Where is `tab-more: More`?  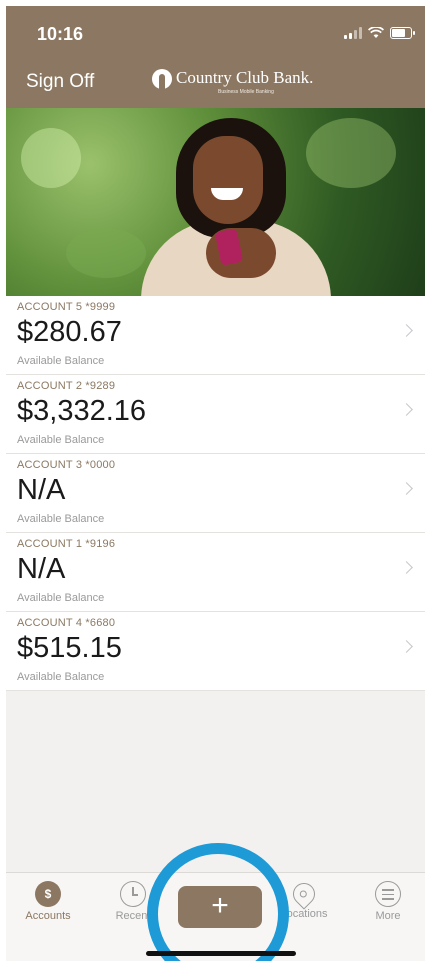
tab-more: More is located at coordinates (388, 901).